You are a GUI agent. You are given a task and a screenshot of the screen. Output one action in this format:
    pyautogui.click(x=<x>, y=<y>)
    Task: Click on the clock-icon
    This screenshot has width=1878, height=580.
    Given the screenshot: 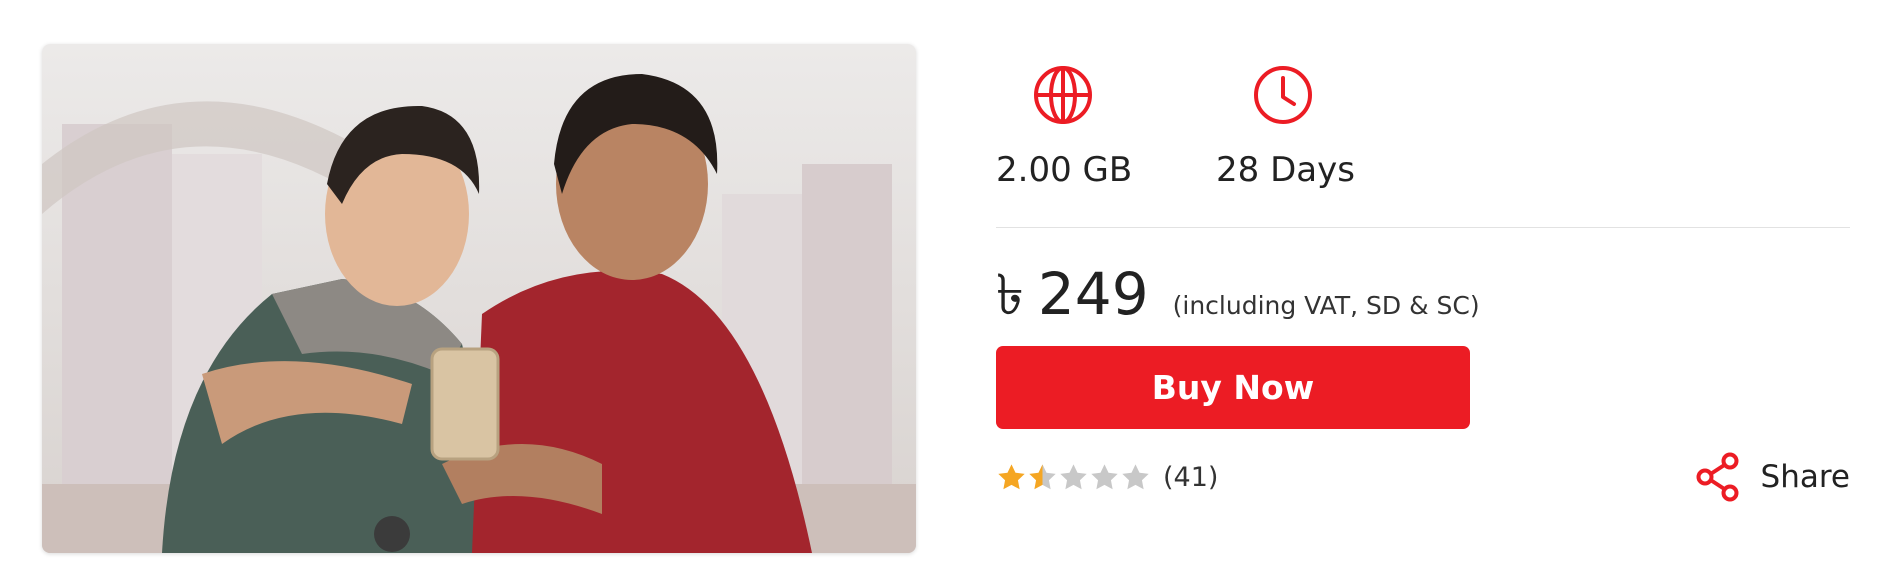 What is the action you would take?
    pyautogui.click(x=1283, y=95)
    